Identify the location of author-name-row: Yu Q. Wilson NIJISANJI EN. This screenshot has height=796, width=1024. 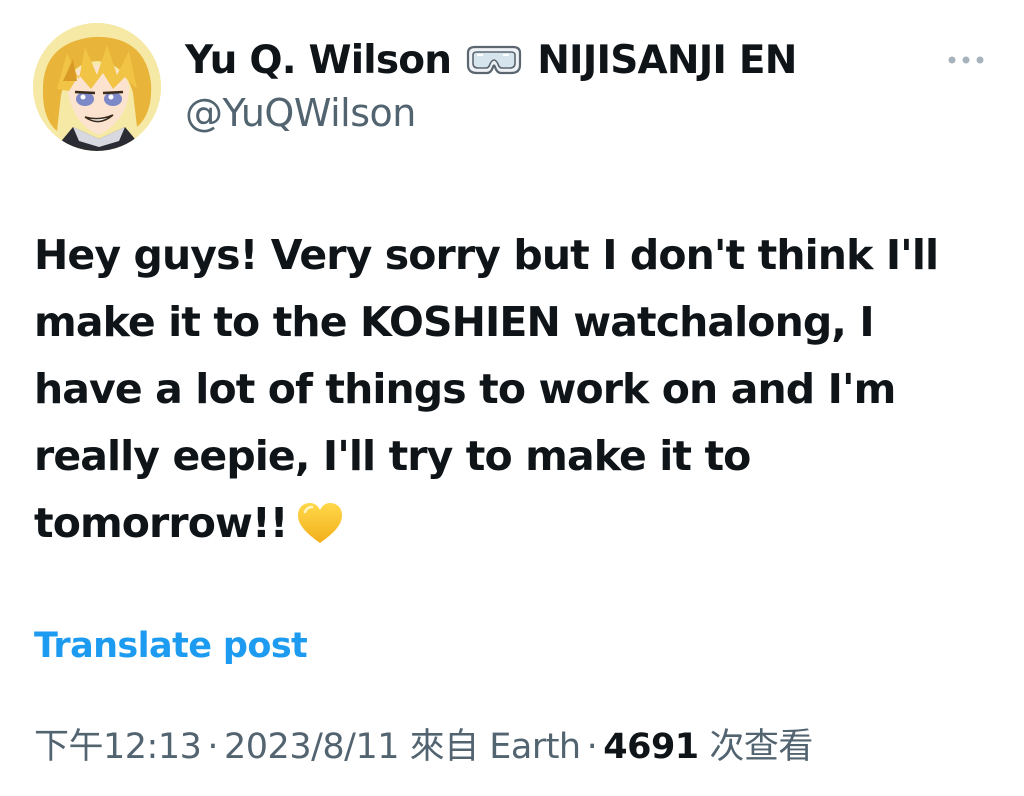
(491, 60).